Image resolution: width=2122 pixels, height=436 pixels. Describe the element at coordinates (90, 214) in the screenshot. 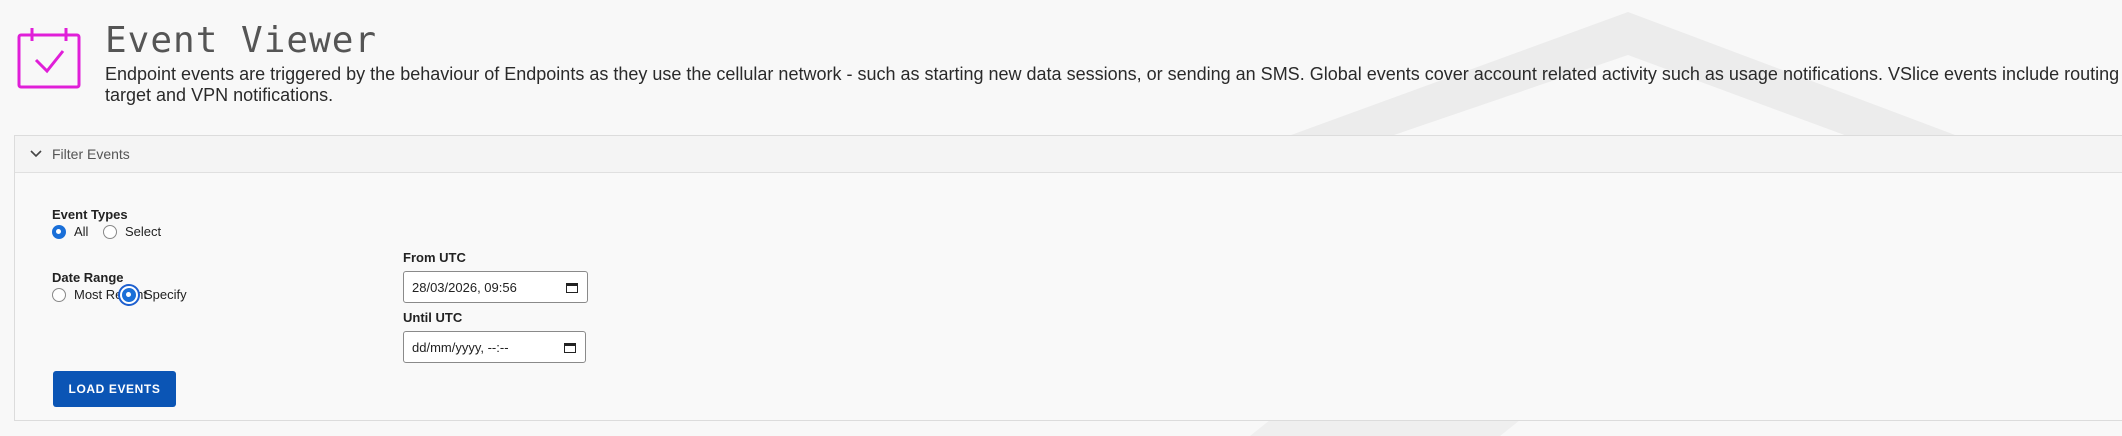

I see `event-types-label: Event Types` at that location.